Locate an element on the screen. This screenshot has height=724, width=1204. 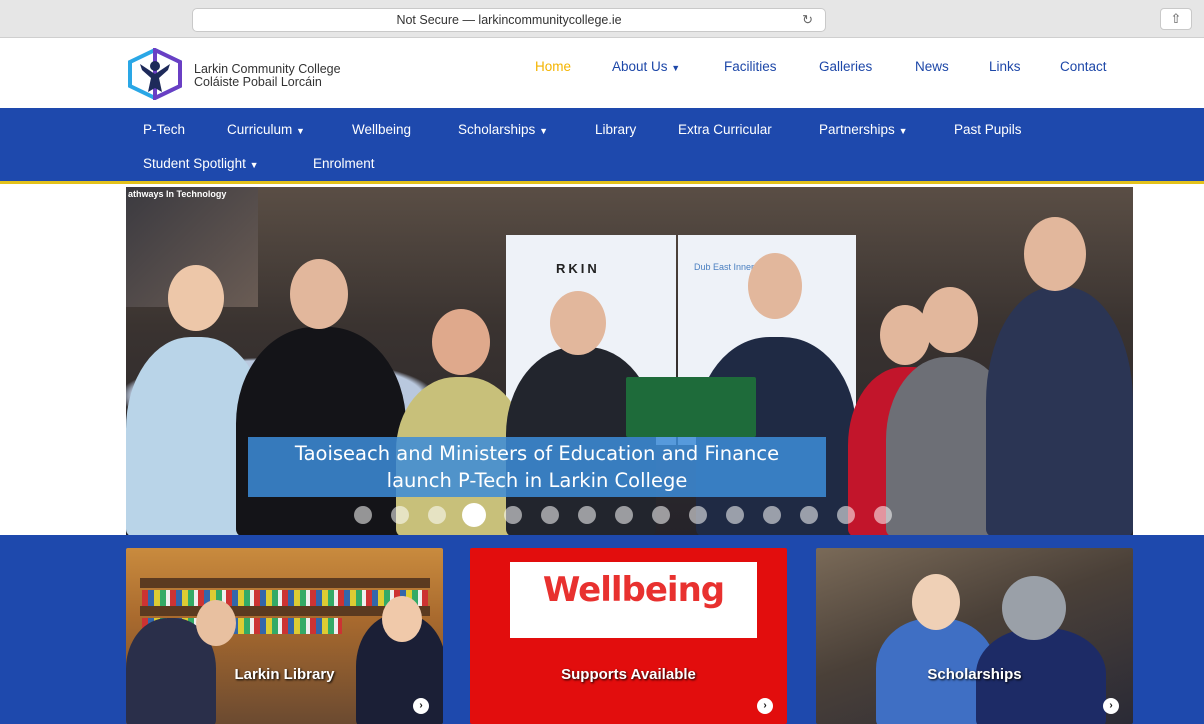
card-supports-available: Wellbeing Supports Available › is located at coordinates (628, 636).